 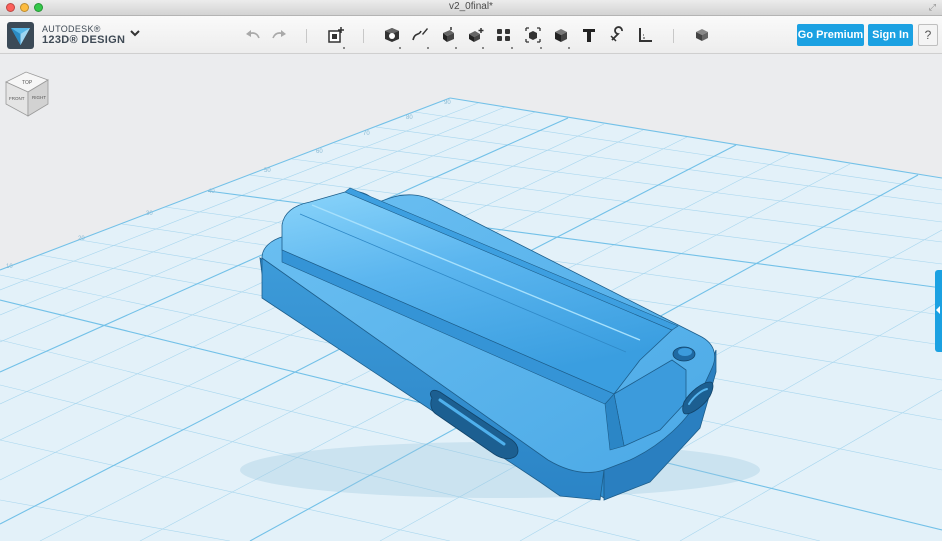 What do you see at coordinates (84, 40) in the screenshot?
I see `brand-product: 123D® DESIGN` at bounding box center [84, 40].